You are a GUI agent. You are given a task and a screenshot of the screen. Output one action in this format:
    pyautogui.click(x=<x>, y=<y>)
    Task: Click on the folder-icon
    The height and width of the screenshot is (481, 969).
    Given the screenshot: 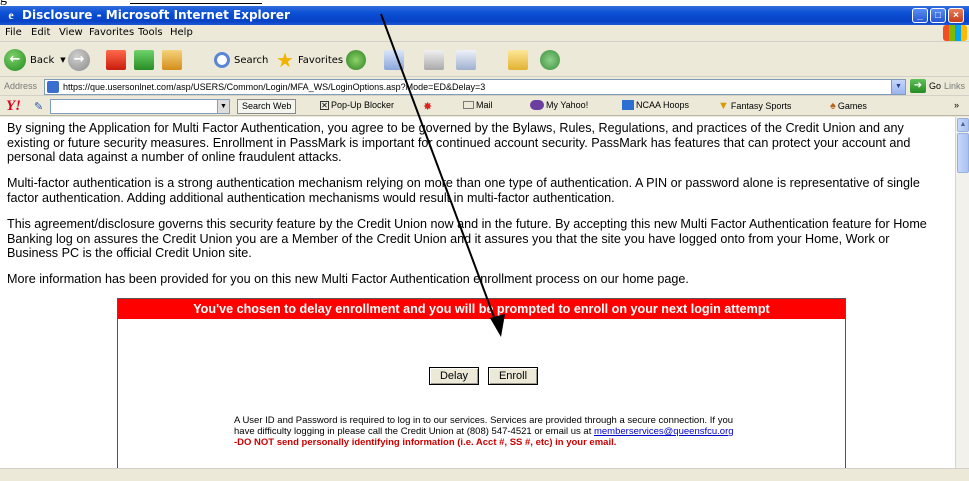 What is the action you would take?
    pyautogui.click(x=518, y=60)
    